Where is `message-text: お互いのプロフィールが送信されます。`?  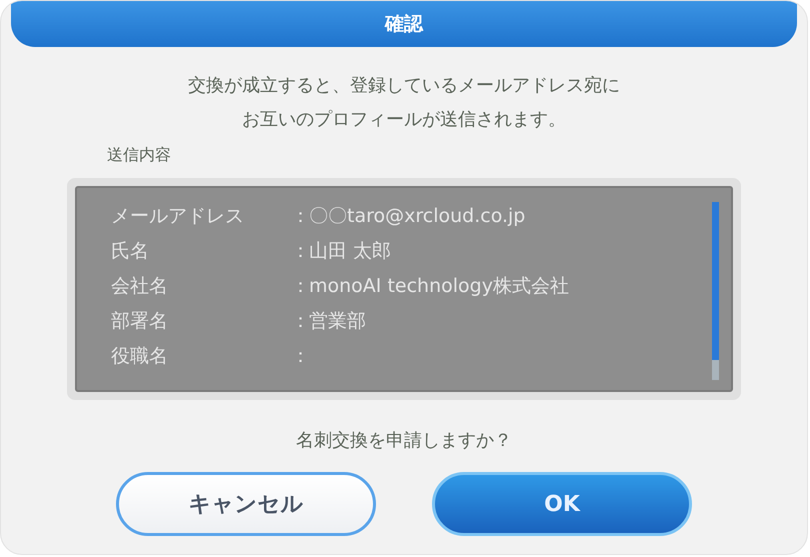
message-text: お互いのプロフィールが送信されます。 is located at coordinates (404, 120).